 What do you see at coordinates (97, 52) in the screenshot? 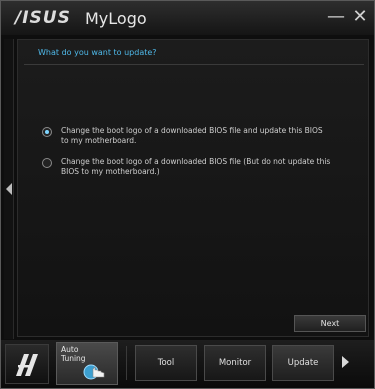
I see `update-question: What do you want to update?` at bounding box center [97, 52].